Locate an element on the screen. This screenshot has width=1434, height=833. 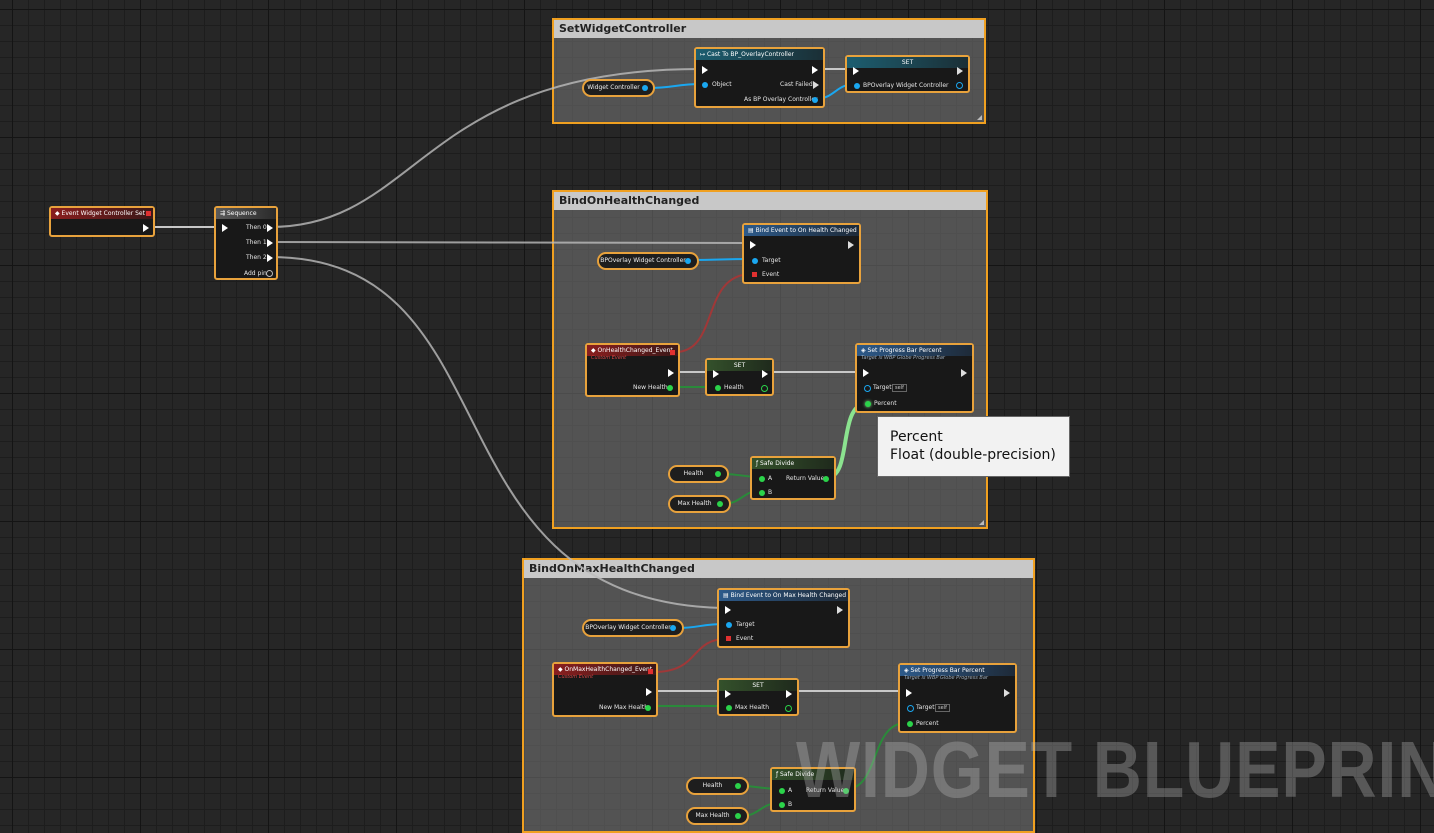
variable-label: Widget Controller is located at coordinates (613, 87).